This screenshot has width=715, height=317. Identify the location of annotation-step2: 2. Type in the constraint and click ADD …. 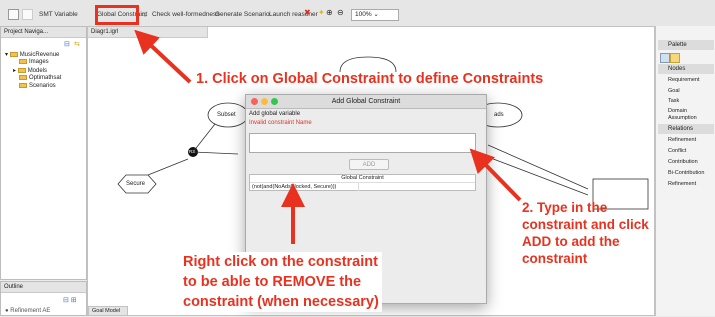
(585, 233).